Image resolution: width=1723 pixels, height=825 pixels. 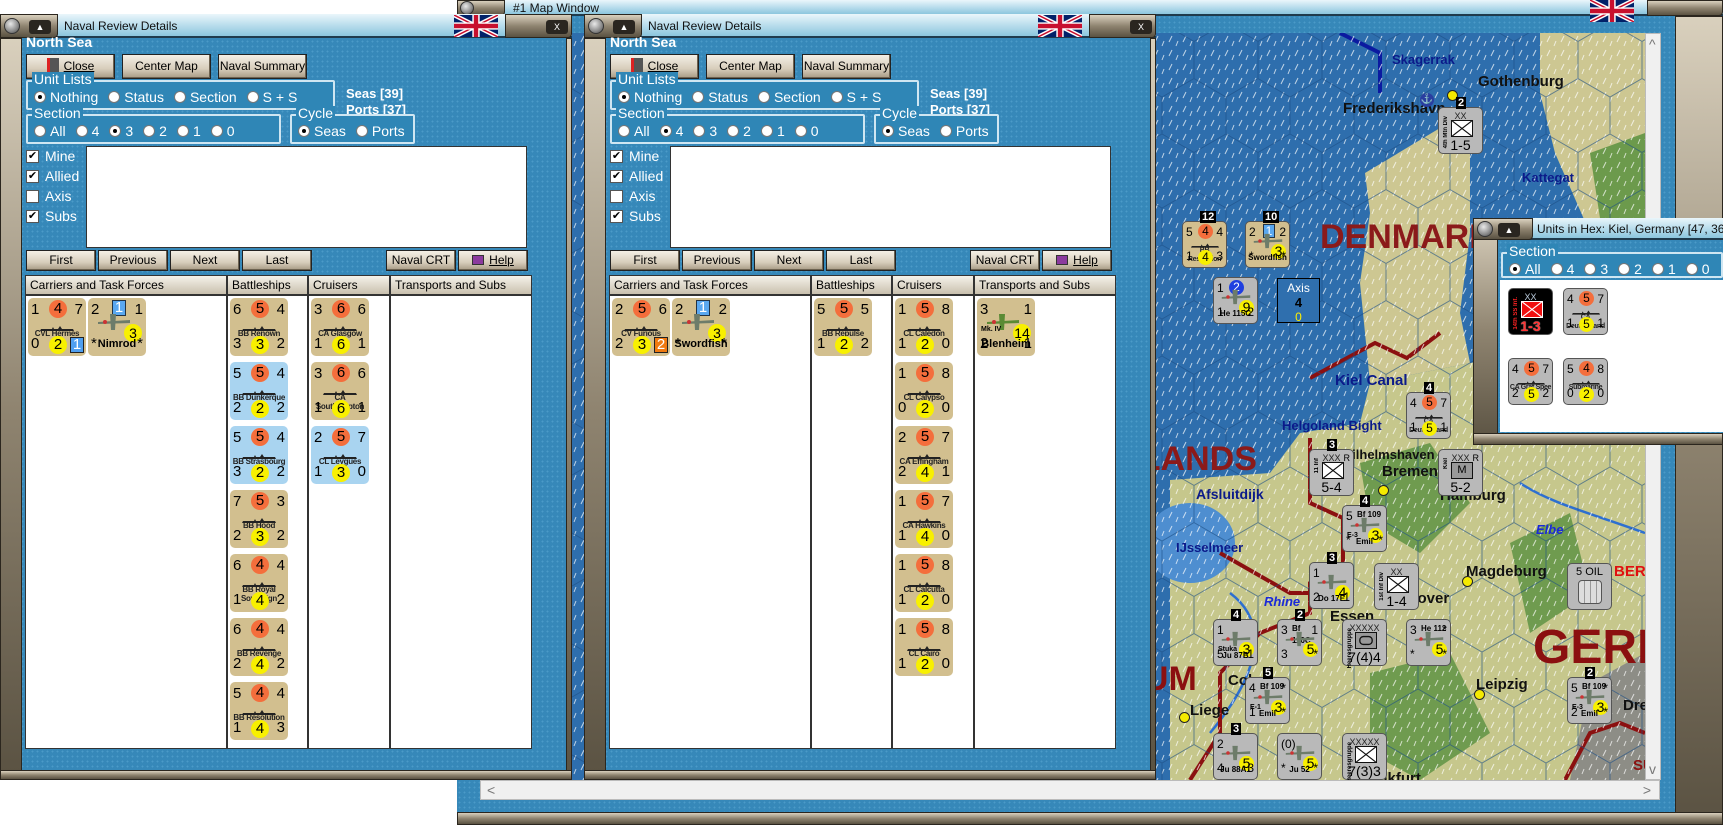 I want to click on unit-counter: 2 1 1 3 * Nimrod *, so click(x=117, y=327).